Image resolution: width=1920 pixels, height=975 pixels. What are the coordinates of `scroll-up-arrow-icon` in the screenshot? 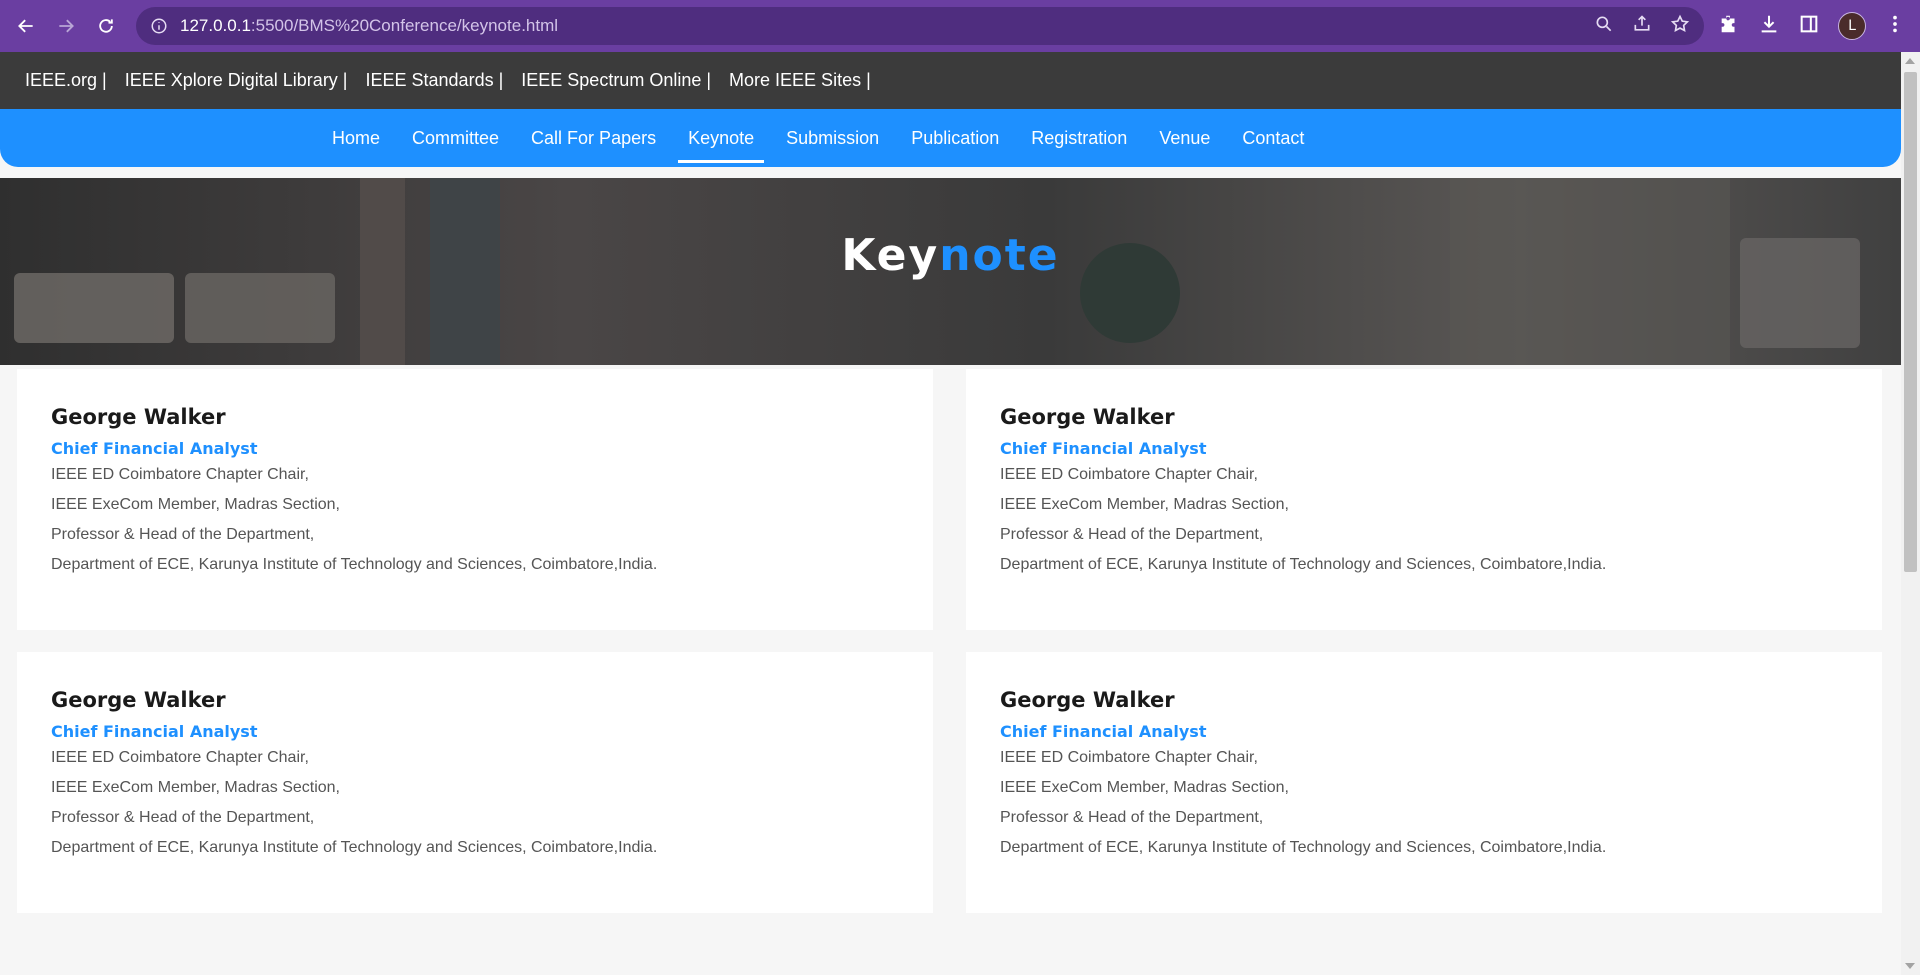 It's located at (1910, 61).